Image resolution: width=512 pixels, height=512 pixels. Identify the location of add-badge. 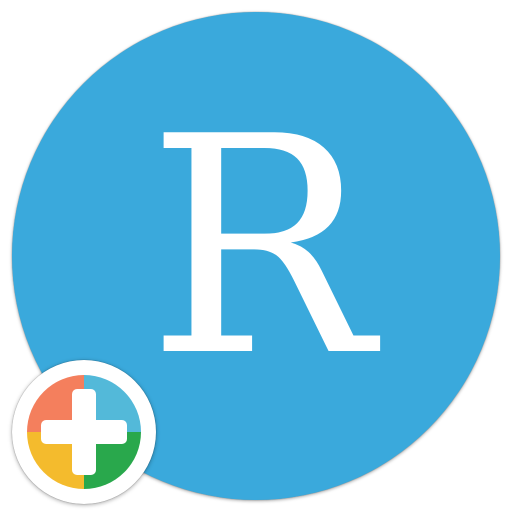
(84, 432).